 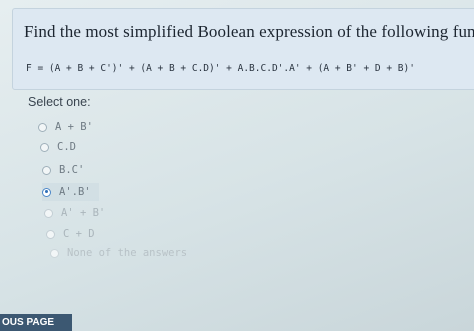 What do you see at coordinates (46, 192) in the screenshot?
I see `radio-button-selected` at bounding box center [46, 192].